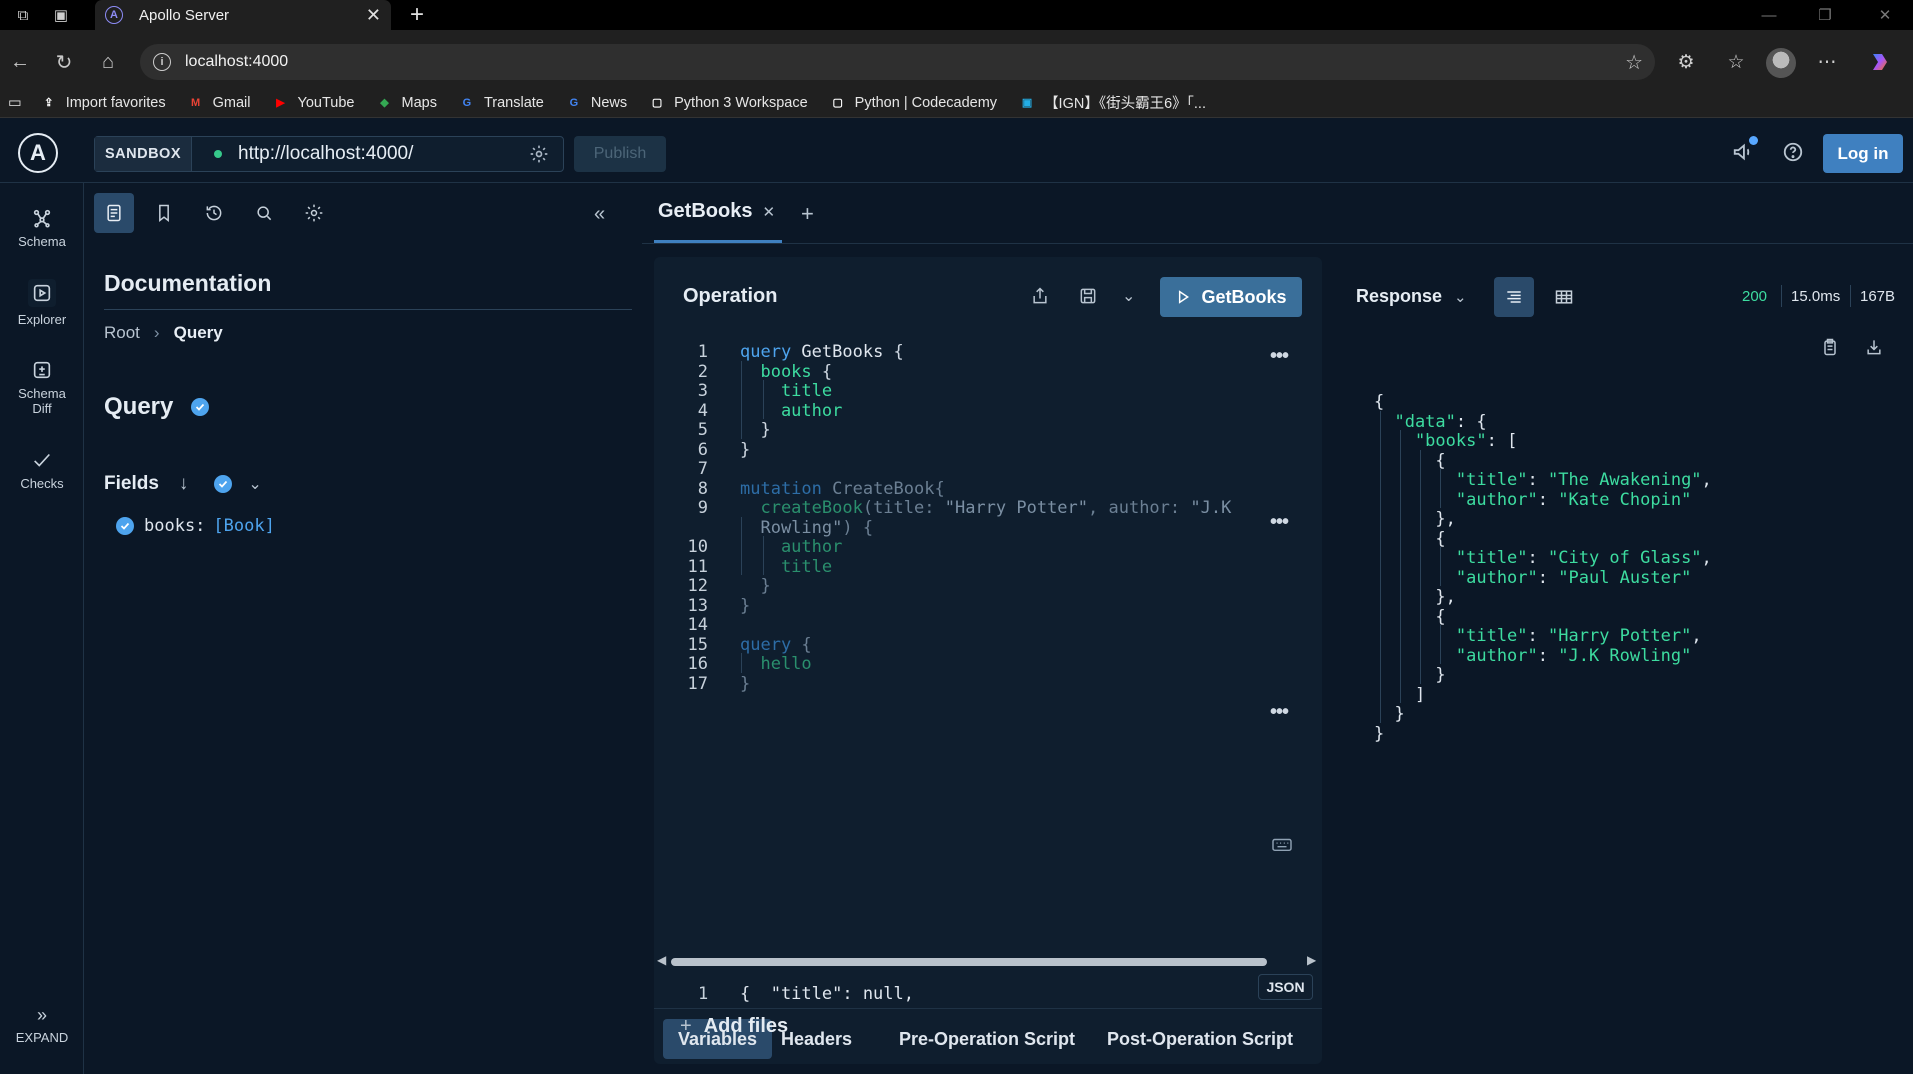 This screenshot has width=1913, height=1074. What do you see at coordinates (218, 103) in the screenshot?
I see `bookmark-item: M Gmail` at bounding box center [218, 103].